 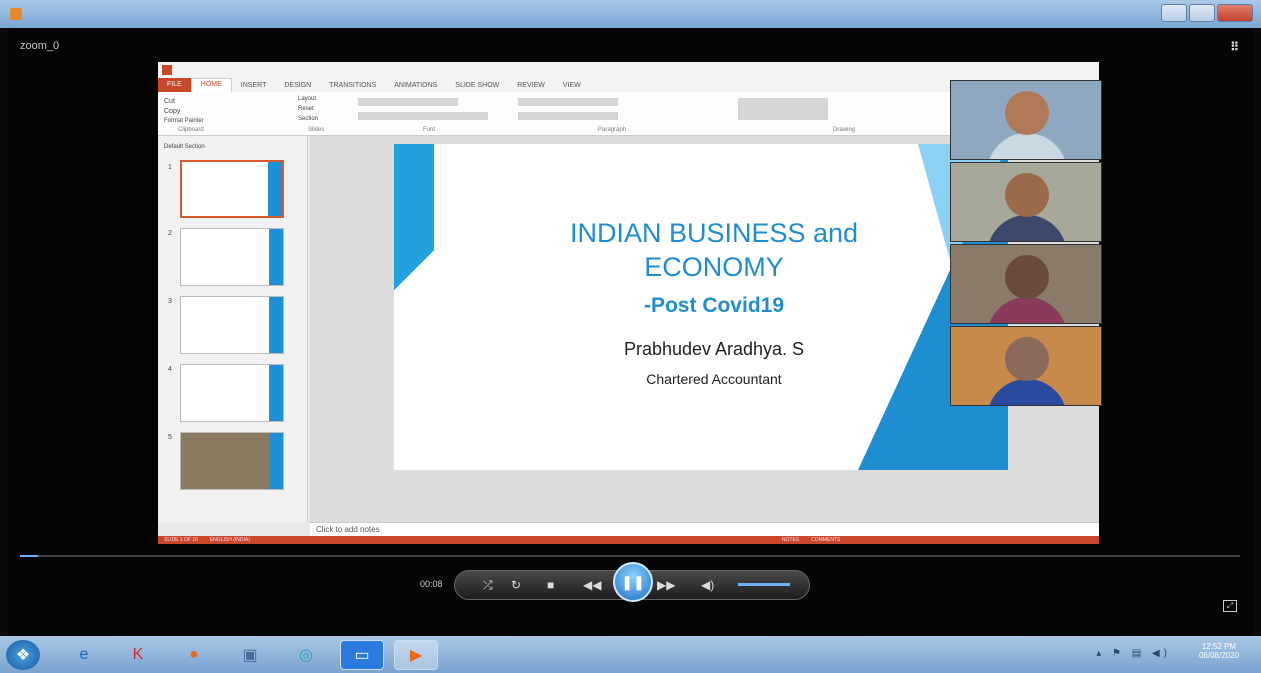 What do you see at coordinates (352, 85) in the screenshot?
I see `tab-transitions: TRANSITIONS` at bounding box center [352, 85].